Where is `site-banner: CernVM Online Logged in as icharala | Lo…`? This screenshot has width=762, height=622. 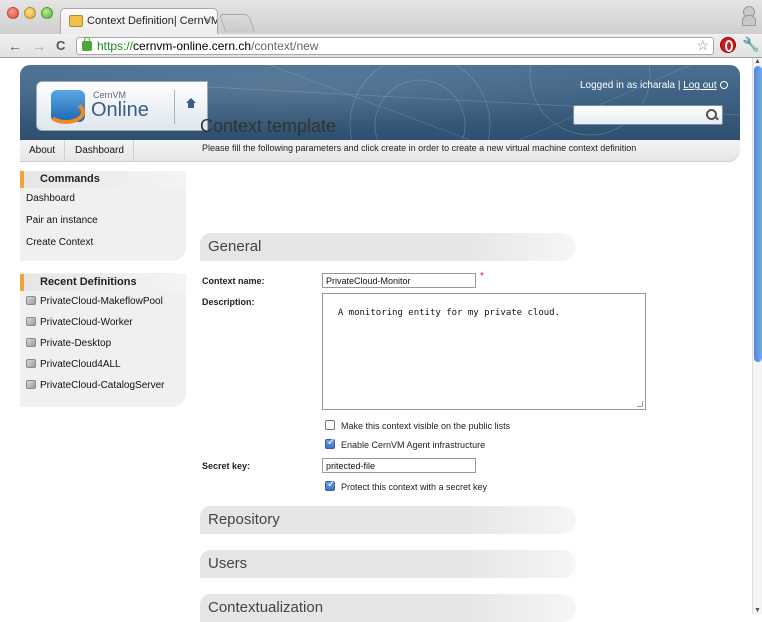
site-banner: CernVM Online Logged in as icharala | Lo… is located at coordinates (380, 102).